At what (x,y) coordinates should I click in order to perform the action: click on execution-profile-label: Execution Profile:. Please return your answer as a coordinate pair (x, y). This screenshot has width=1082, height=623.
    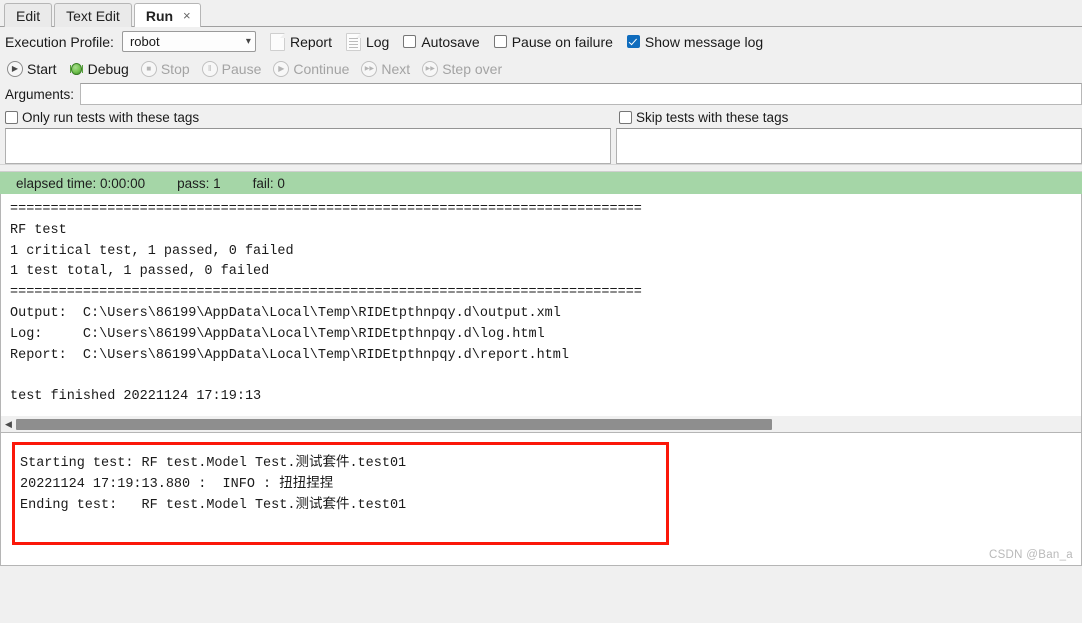
    Looking at the image, I should click on (59, 41).